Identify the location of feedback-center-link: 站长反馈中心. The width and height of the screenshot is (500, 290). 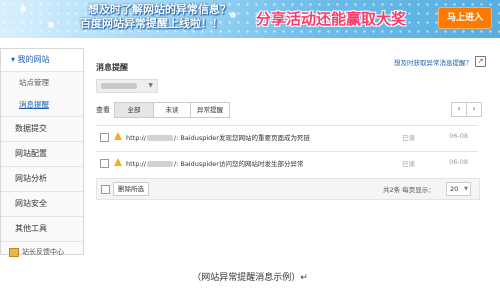
(42, 251).